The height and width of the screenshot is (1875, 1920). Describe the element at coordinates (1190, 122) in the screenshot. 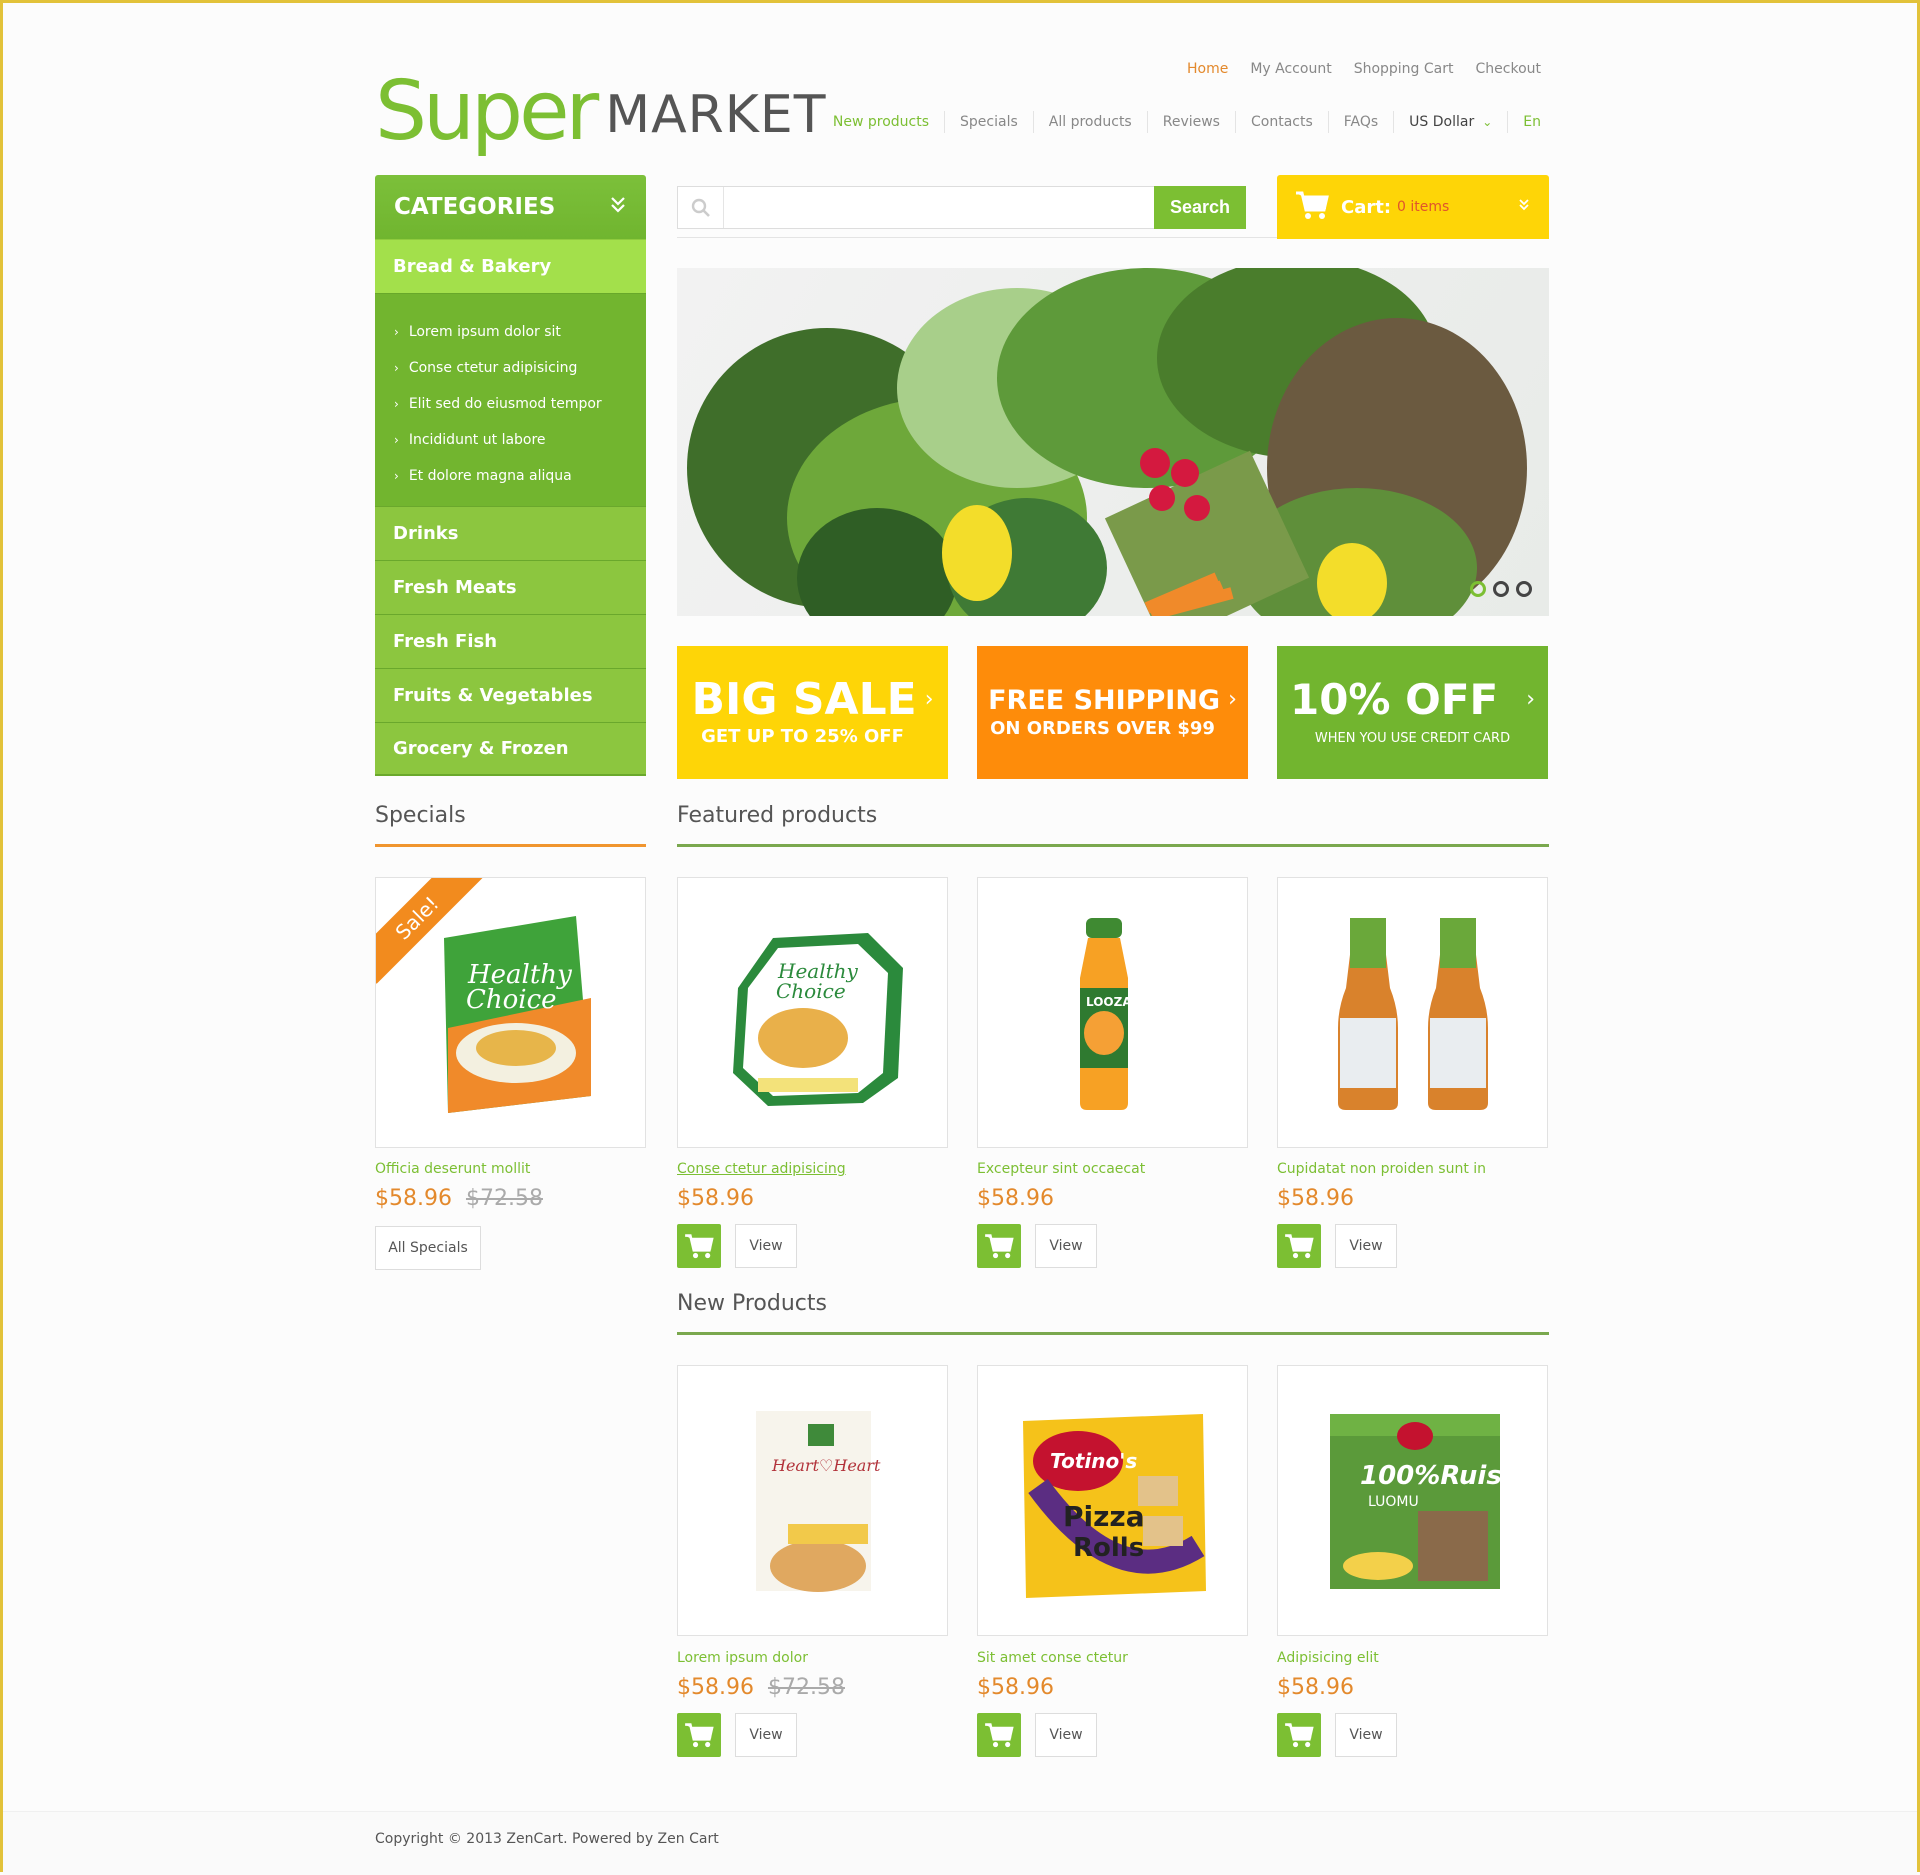

I see `nav-reviews: Reviews` at that location.